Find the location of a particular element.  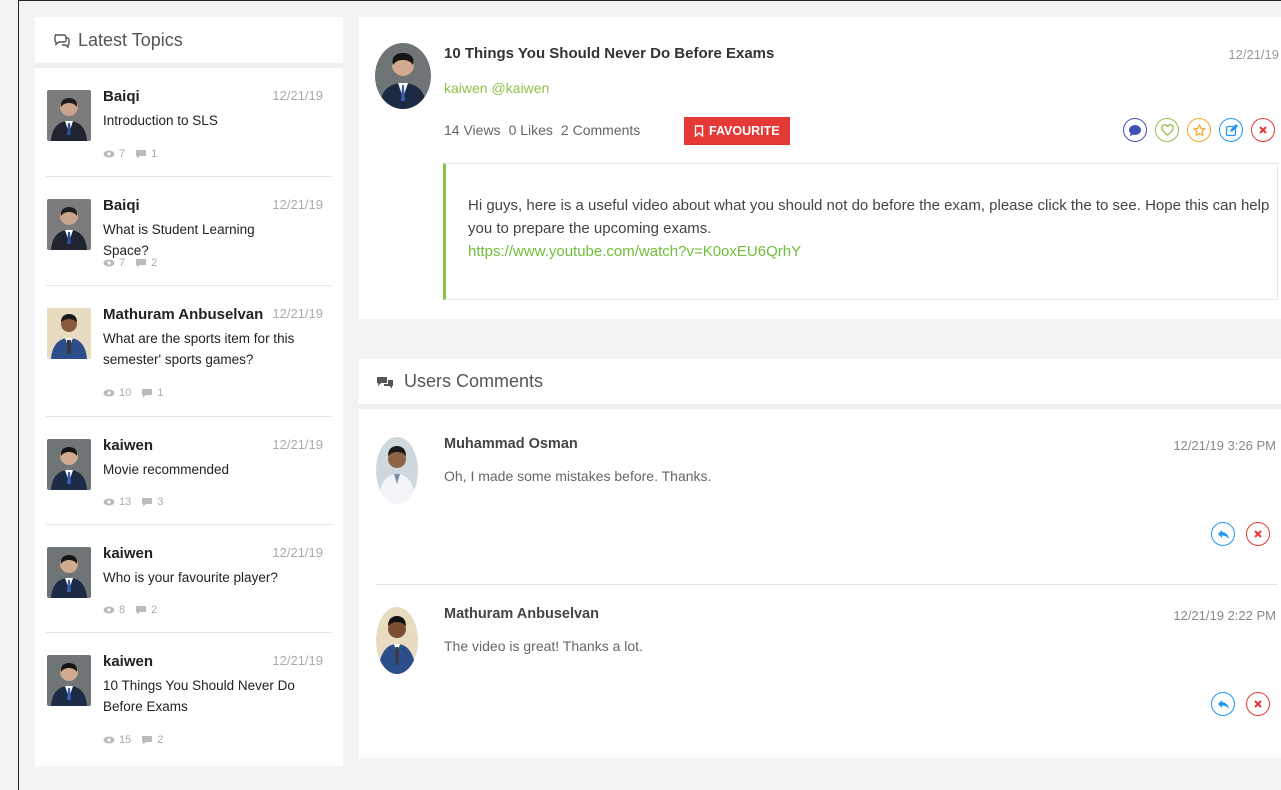

comment-author: Mathuram Anbuselvan is located at coordinates (521, 614).